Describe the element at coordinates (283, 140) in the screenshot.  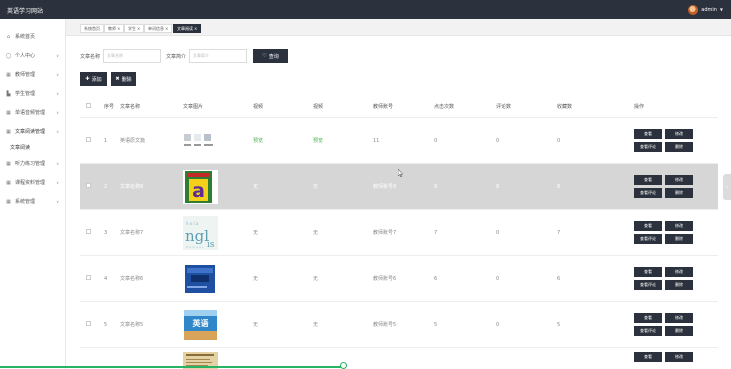
I see `row-video-preview: 预览` at that location.